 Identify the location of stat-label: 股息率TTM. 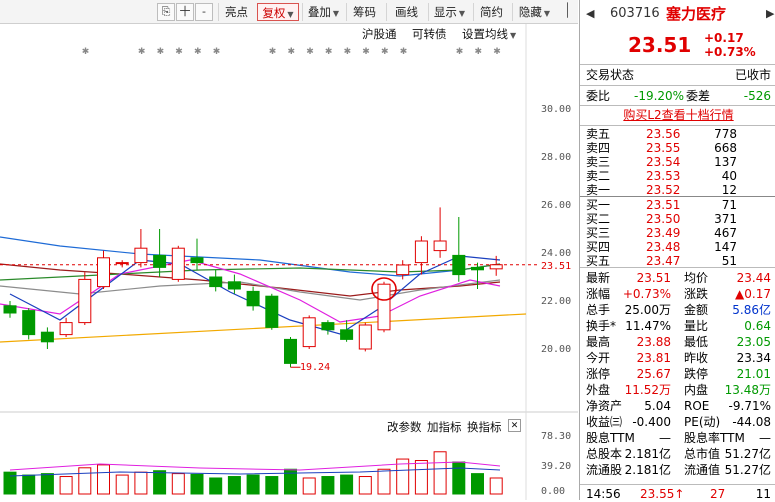
(714, 438).